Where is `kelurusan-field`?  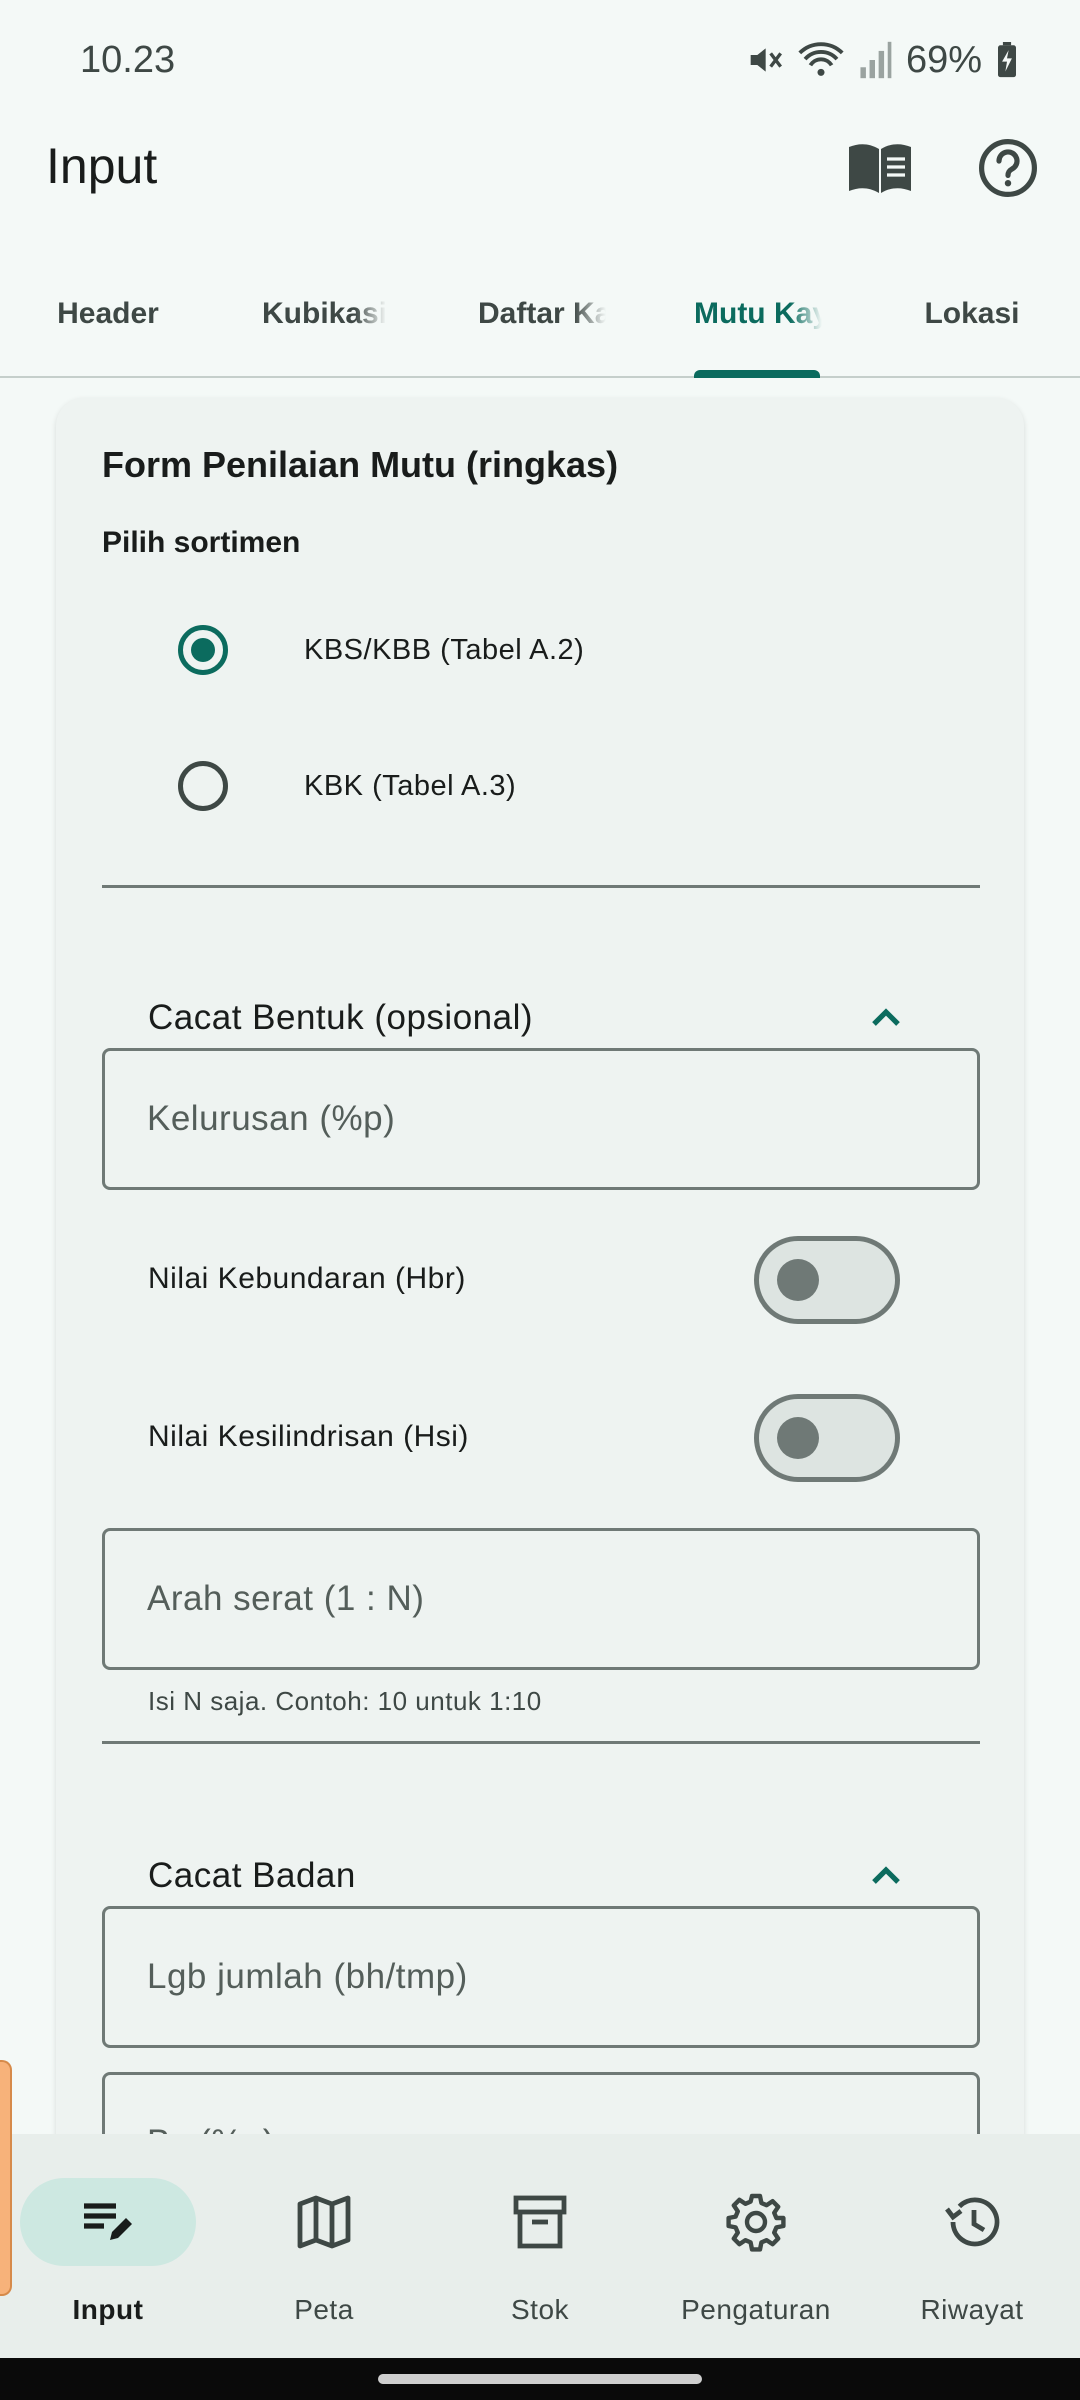
kelurusan-field is located at coordinates (541, 1119).